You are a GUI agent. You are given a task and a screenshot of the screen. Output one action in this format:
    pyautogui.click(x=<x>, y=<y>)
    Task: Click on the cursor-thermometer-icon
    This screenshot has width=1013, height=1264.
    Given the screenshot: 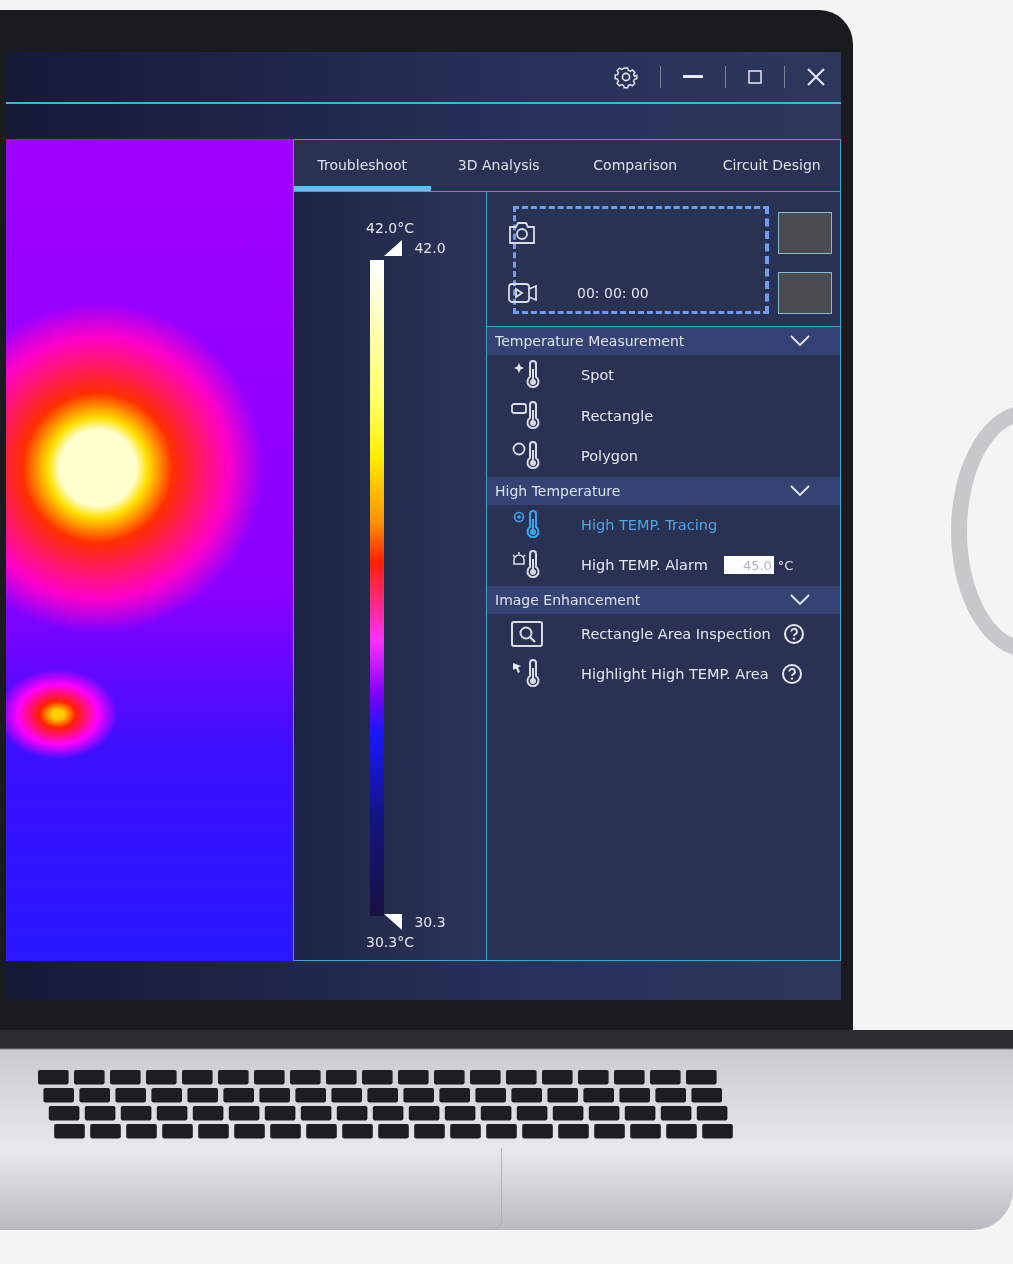 What is the action you would take?
    pyautogui.click(x=526, y=674)
    